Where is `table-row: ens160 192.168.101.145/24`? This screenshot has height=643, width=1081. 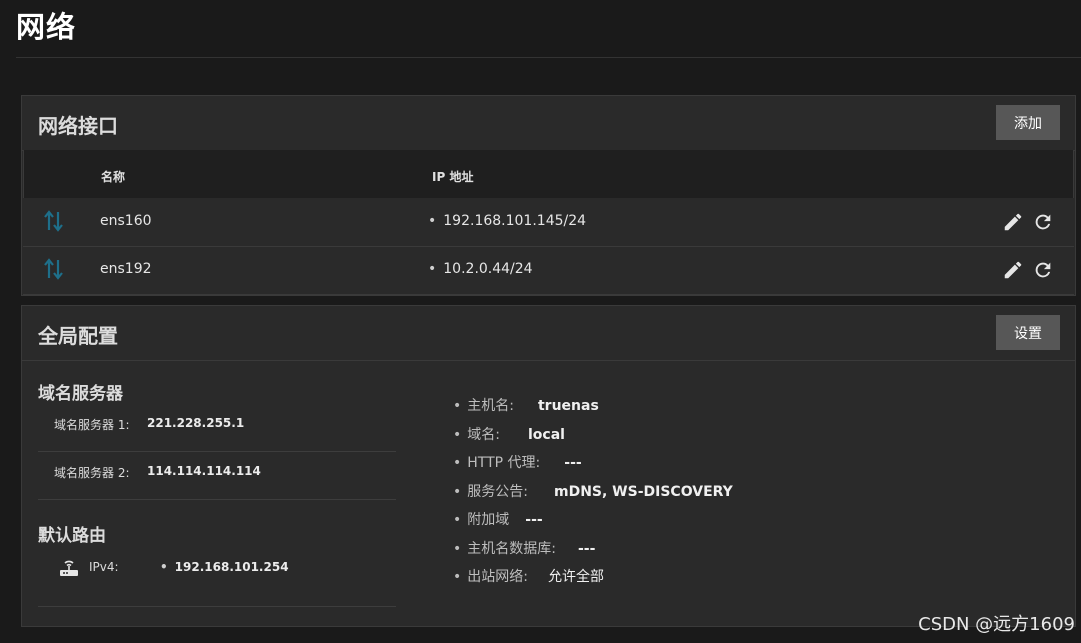
table-row: ens160 192.168.101.145/24 is located at coordinates (548, 222).